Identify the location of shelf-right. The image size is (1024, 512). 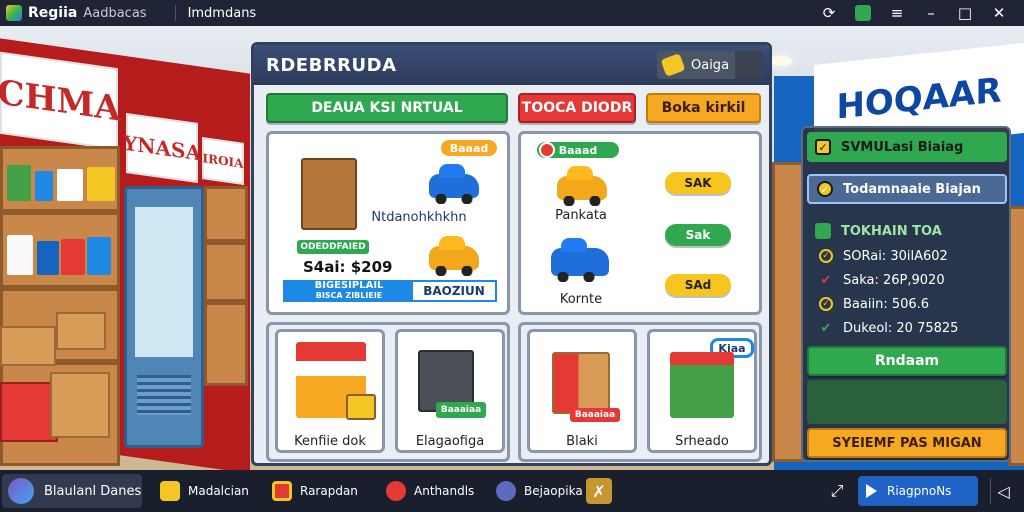
(788, 312).